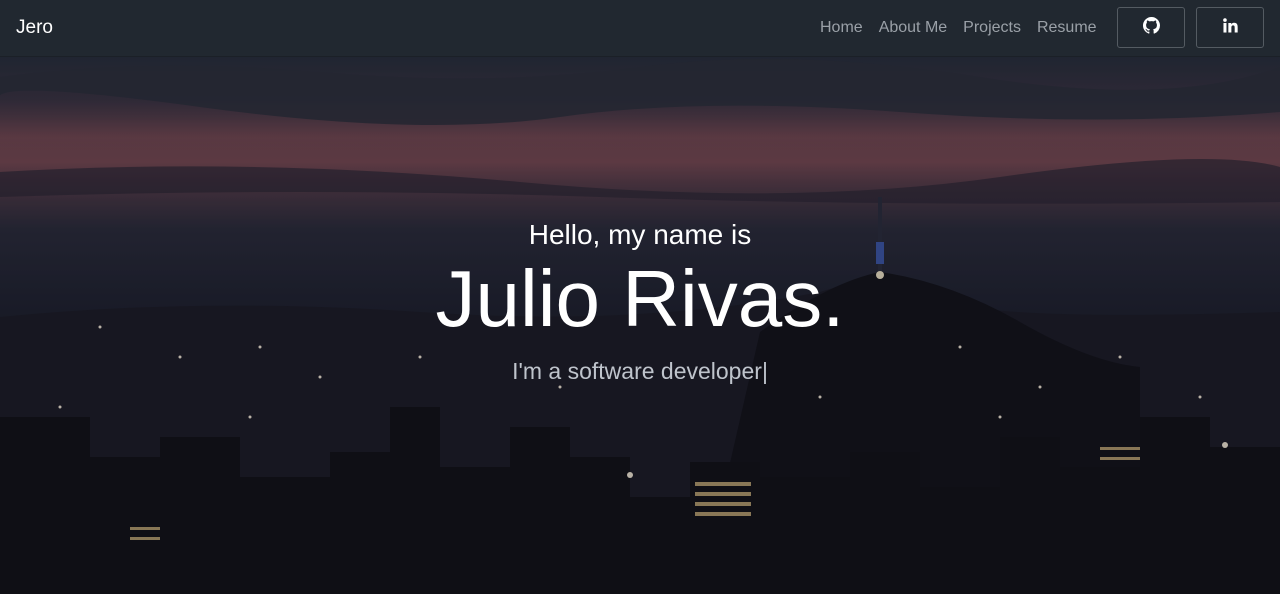 The height and width of the screenshot is (594, 1280). I want to click on nav-link-about-me: About Me, so click(913, 28).